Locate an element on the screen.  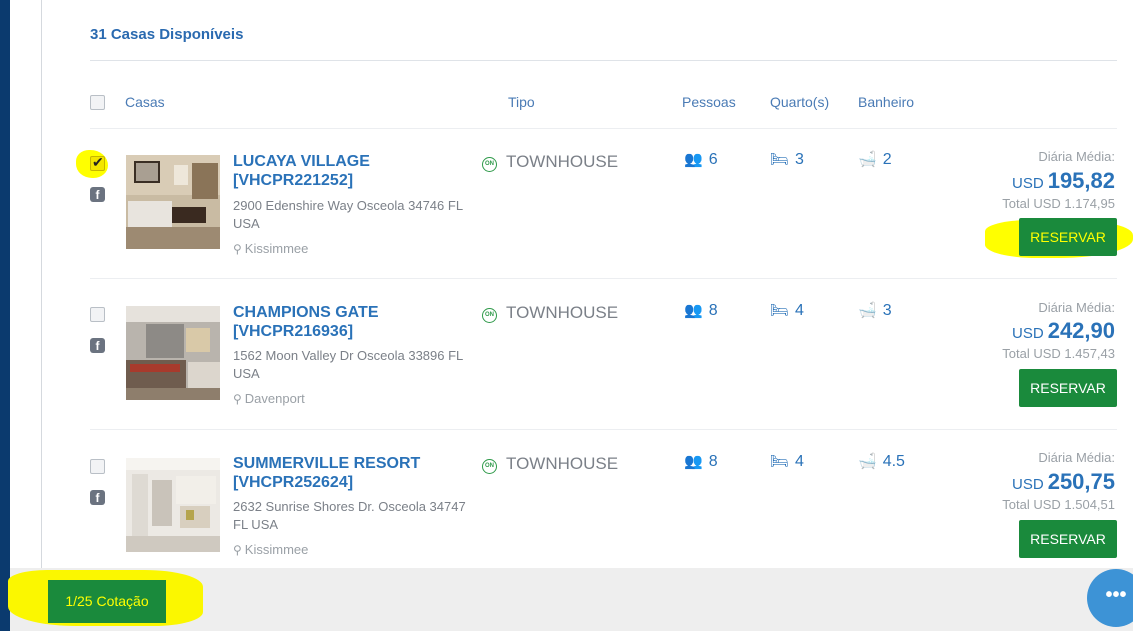
price-value: 250,75 is located at coordinates (1081, 481).